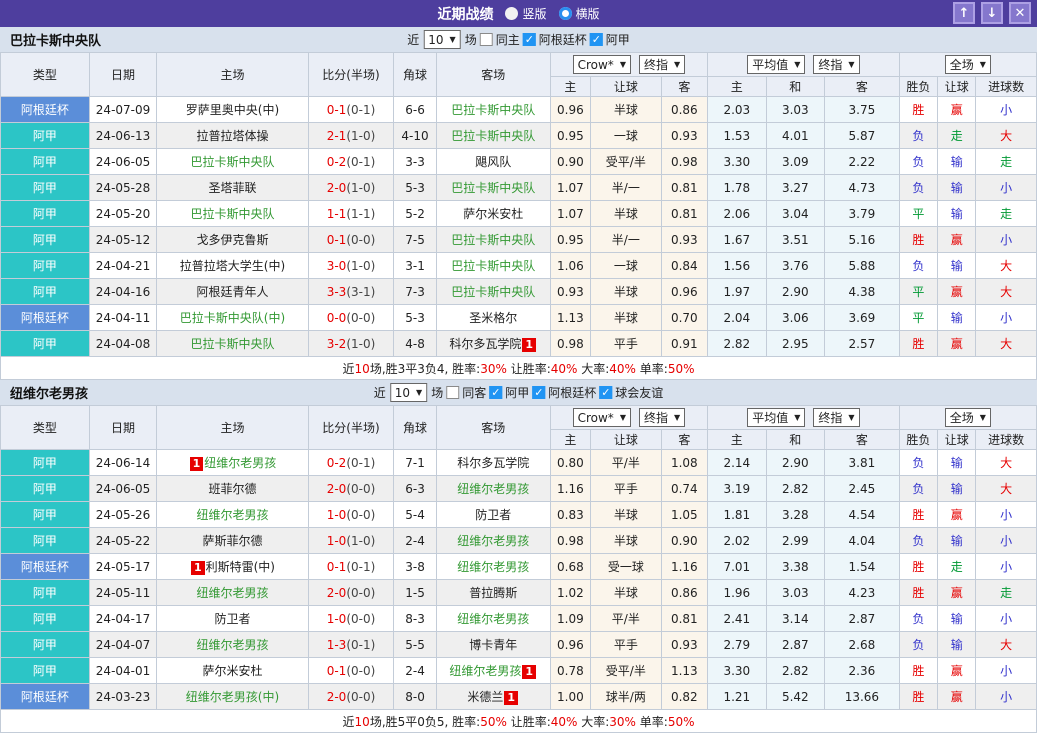 The image size is (1037, 733). Describe the element at coordinates (493, 368) in the screenshot. I see `summary-segment: 30%` at that location.